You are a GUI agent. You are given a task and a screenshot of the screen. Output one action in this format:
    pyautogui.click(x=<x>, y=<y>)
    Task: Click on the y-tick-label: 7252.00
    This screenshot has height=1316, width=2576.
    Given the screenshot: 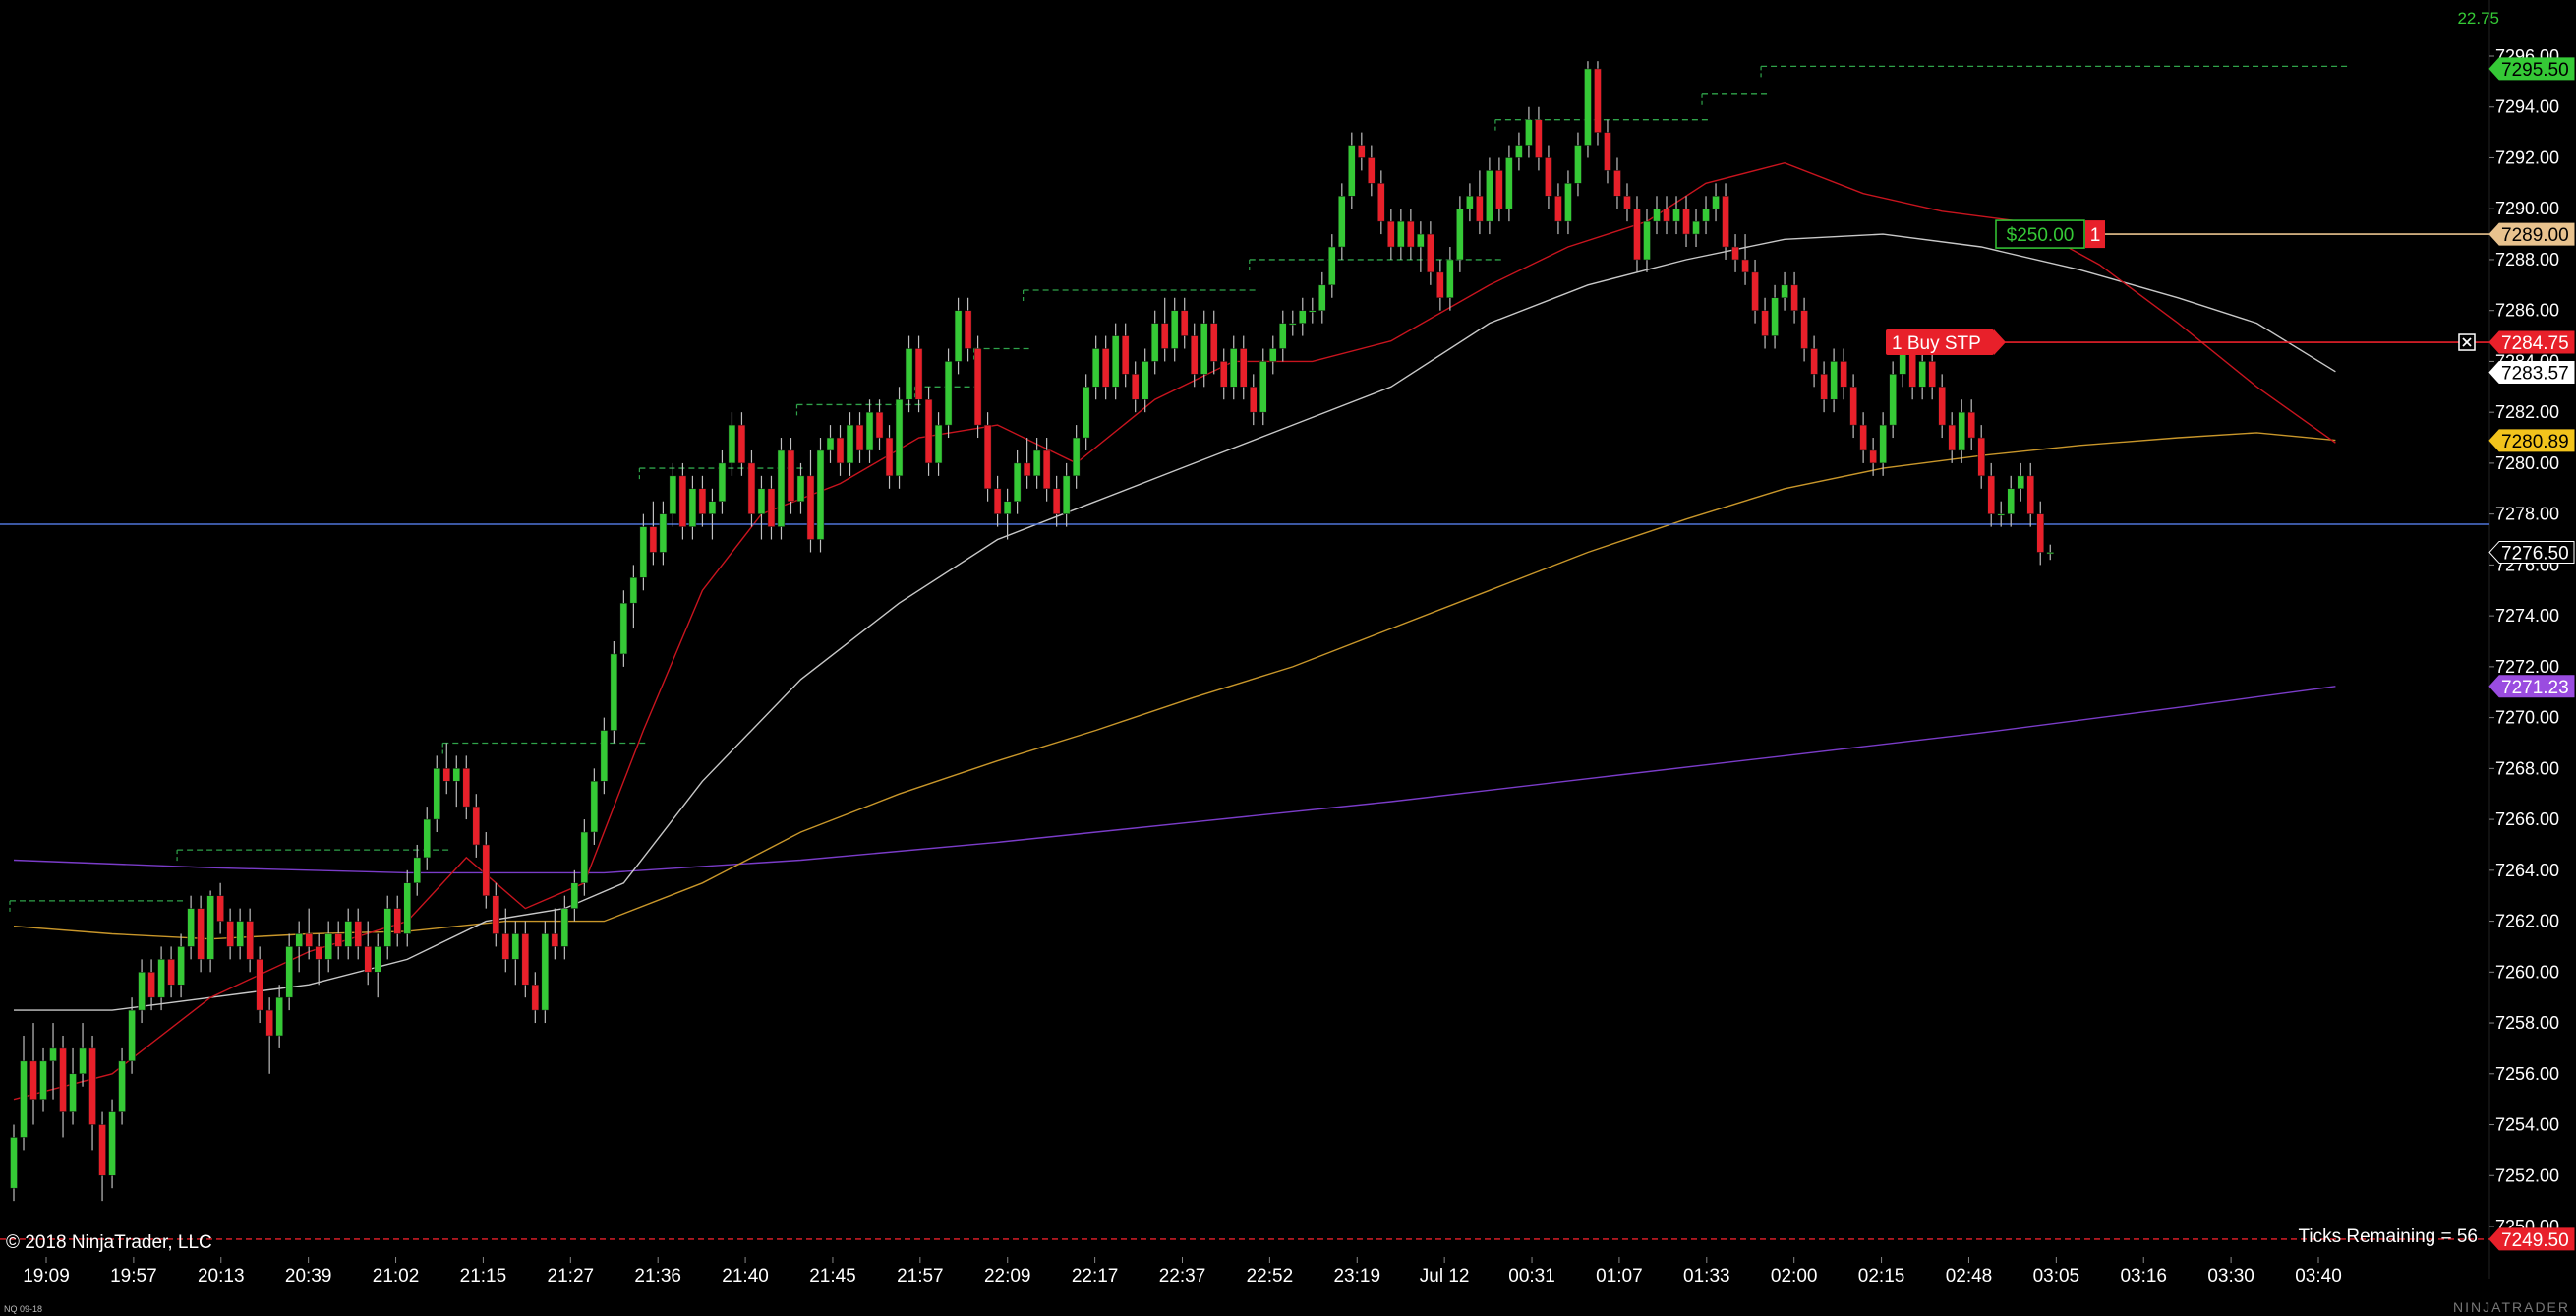 What is the action you would take?
    pyautogui.click(x=2527, y=1175)
    